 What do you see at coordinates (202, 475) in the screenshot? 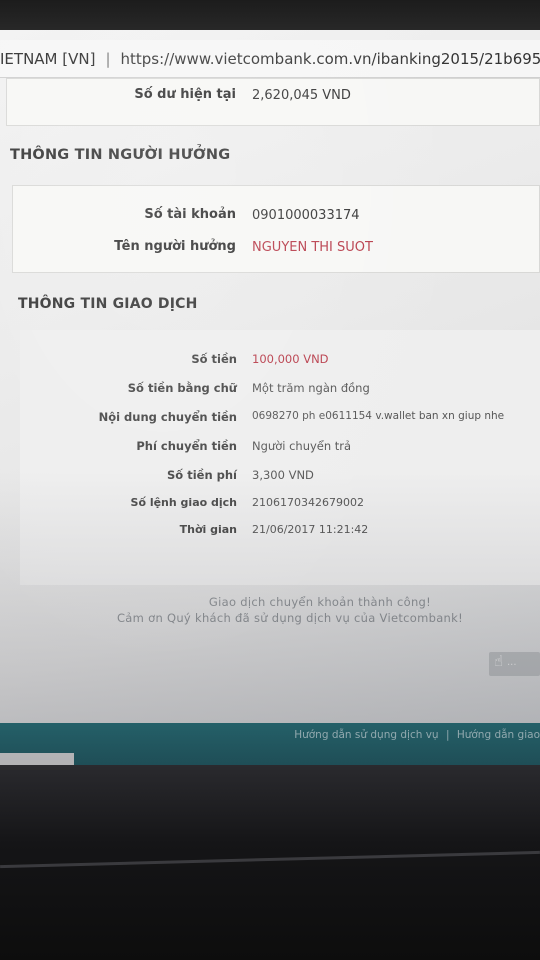
I see `fee-amount-label: Số tiền phí` at bounding box center [202, 475].